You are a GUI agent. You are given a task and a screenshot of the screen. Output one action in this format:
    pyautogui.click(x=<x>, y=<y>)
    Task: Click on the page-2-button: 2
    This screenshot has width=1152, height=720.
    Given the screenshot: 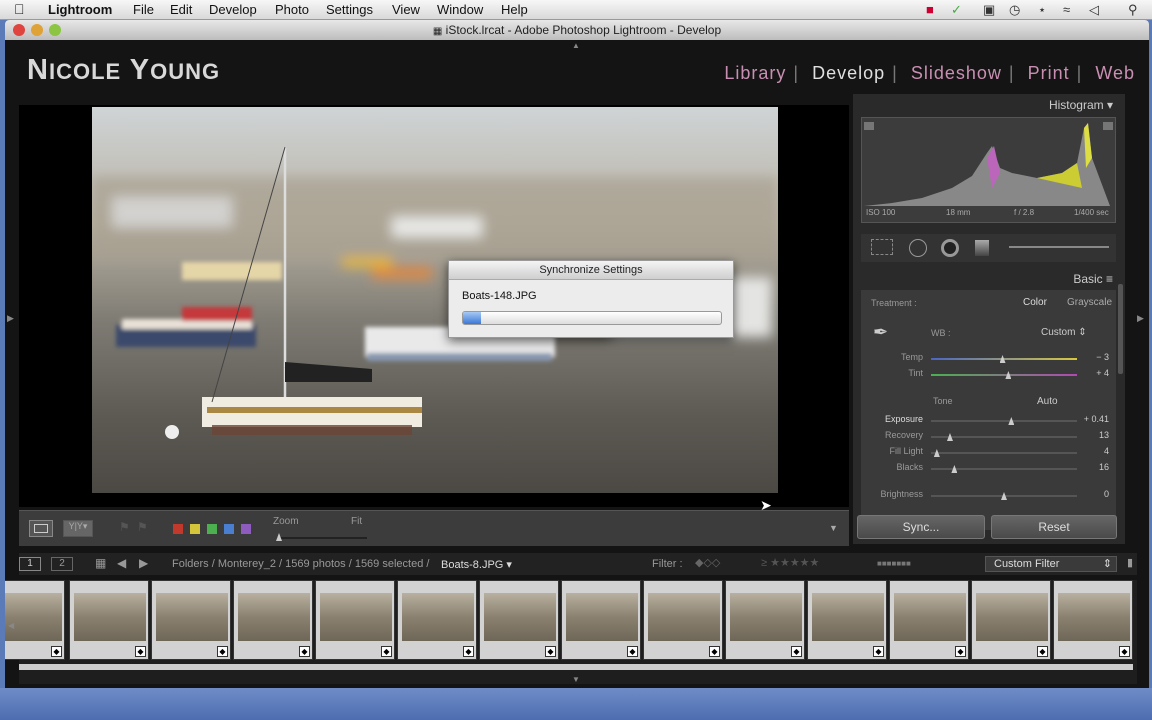 What is the action you would take?
    pyautogui.click(x=62, y=564)
    